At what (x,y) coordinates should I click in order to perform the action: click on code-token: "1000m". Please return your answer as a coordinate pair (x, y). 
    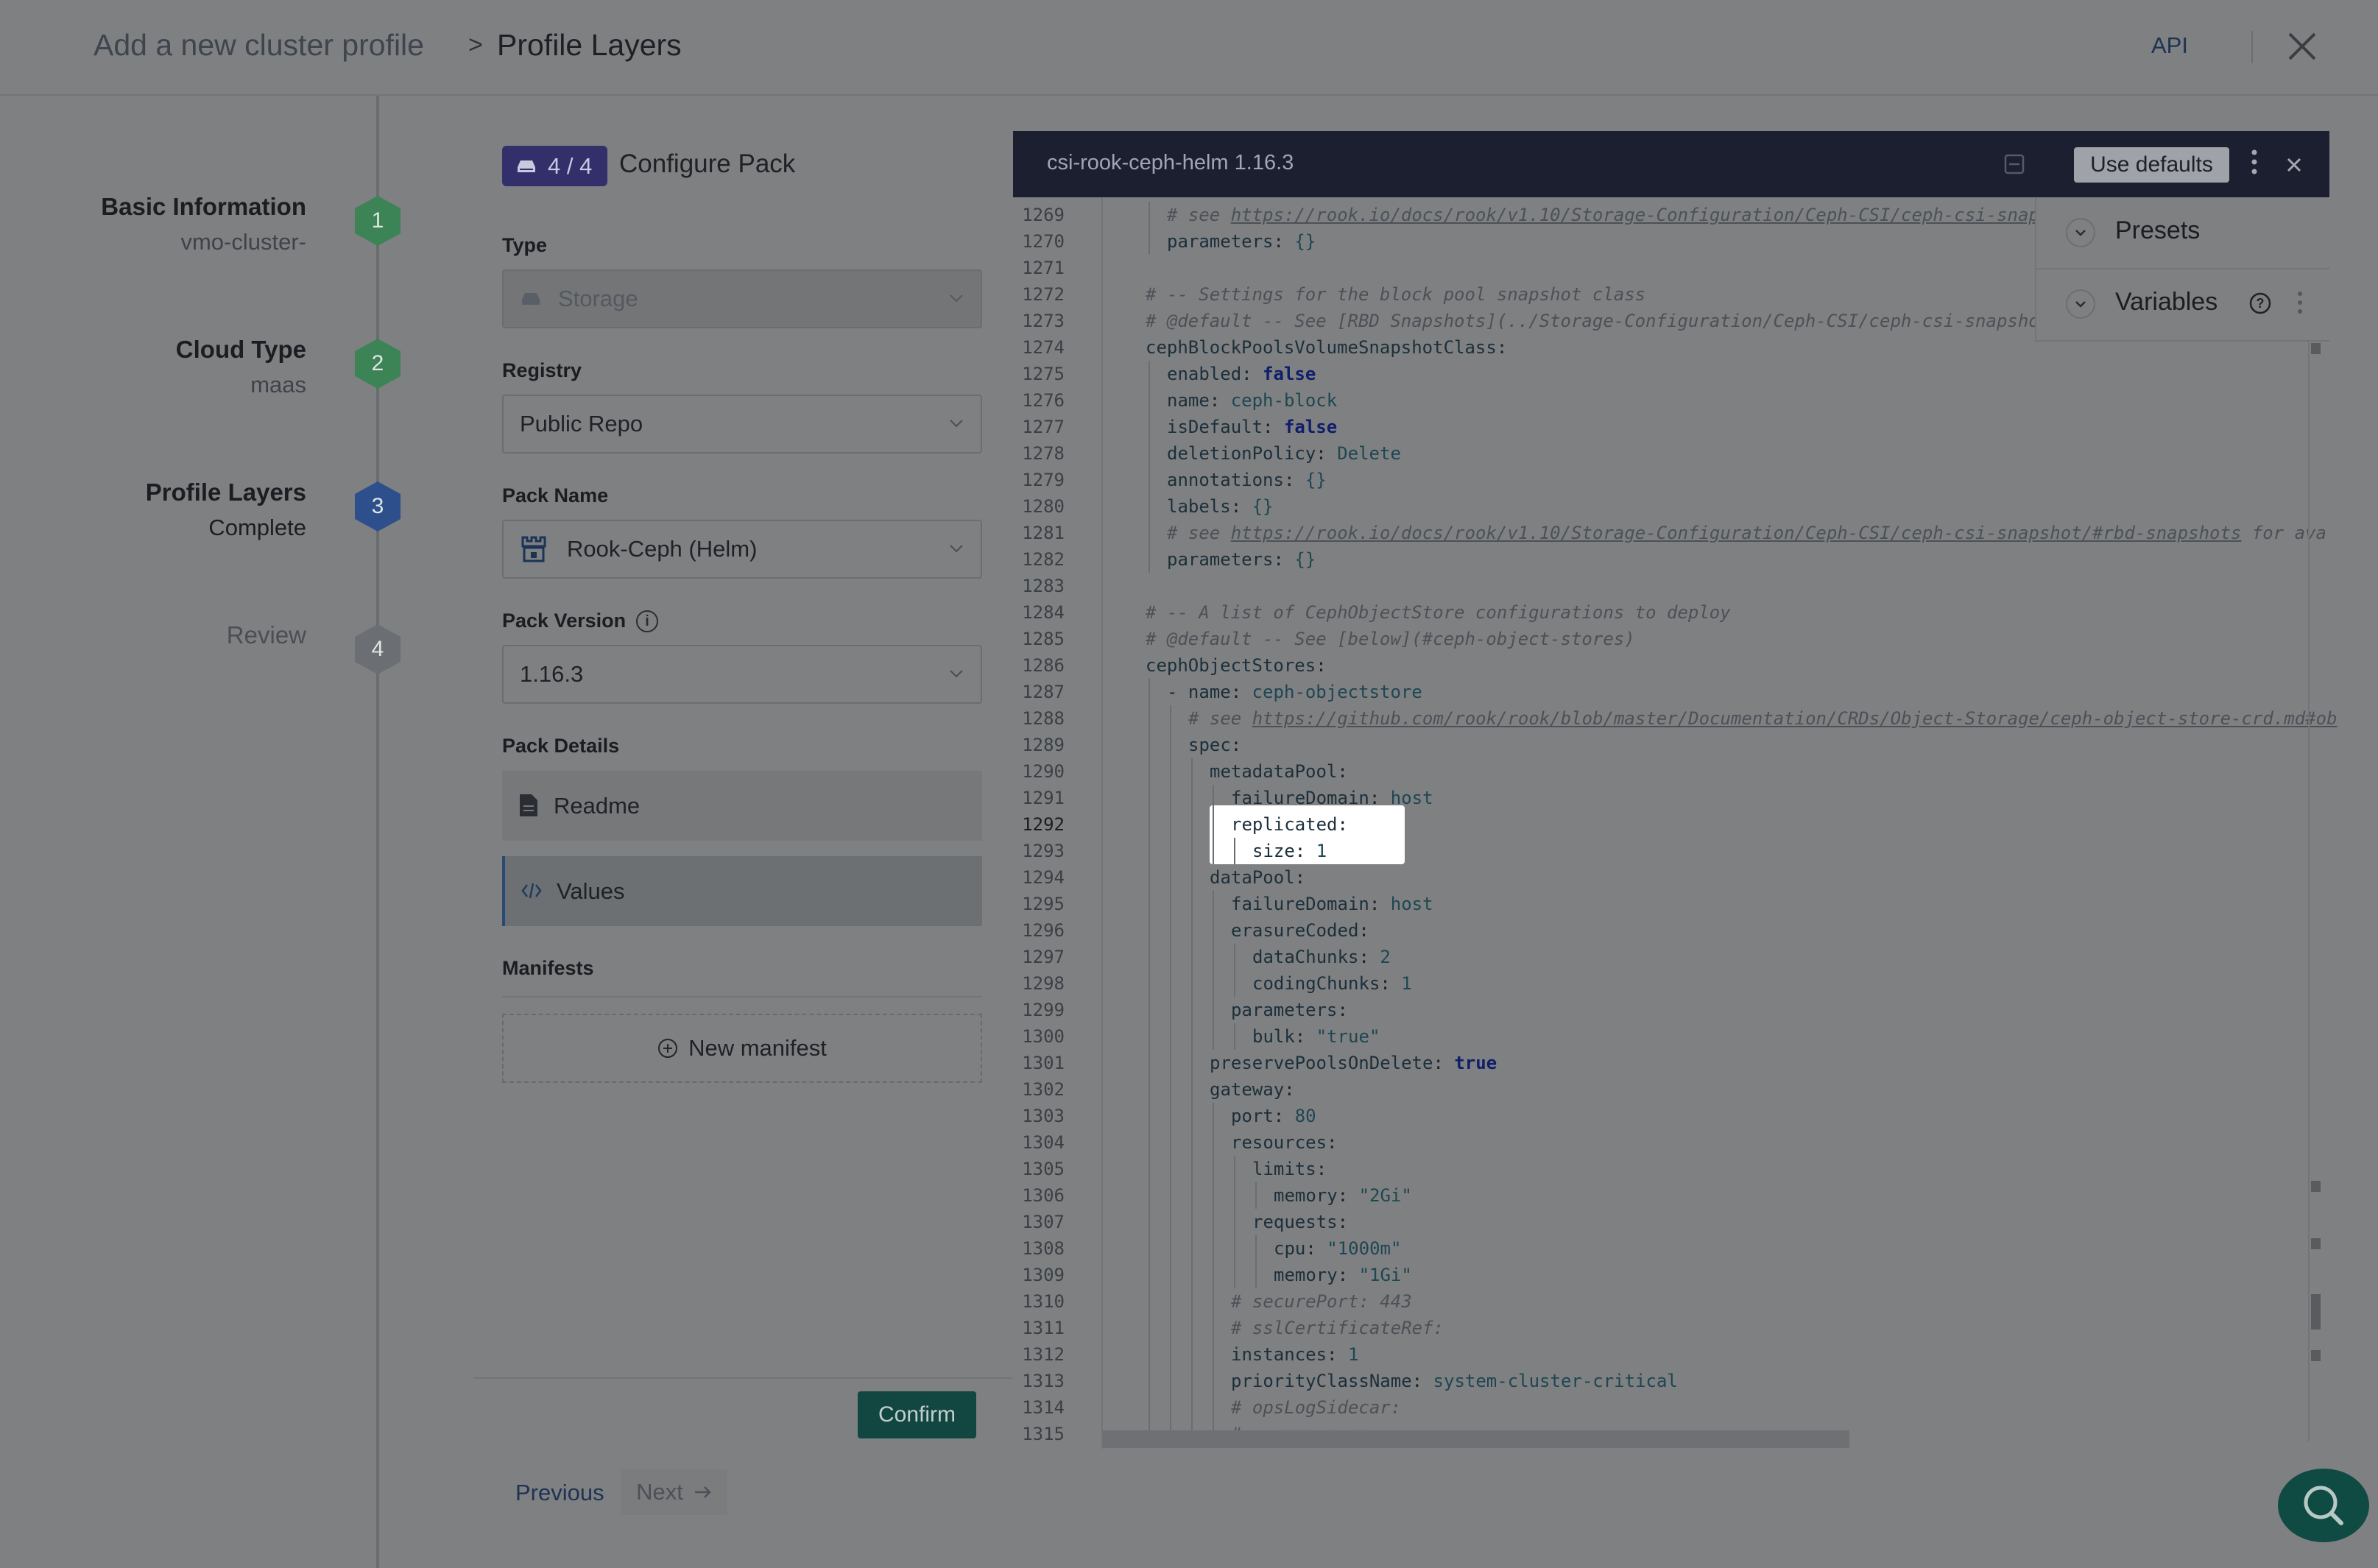
    Looking at the image, I should click on (1364, 1248).